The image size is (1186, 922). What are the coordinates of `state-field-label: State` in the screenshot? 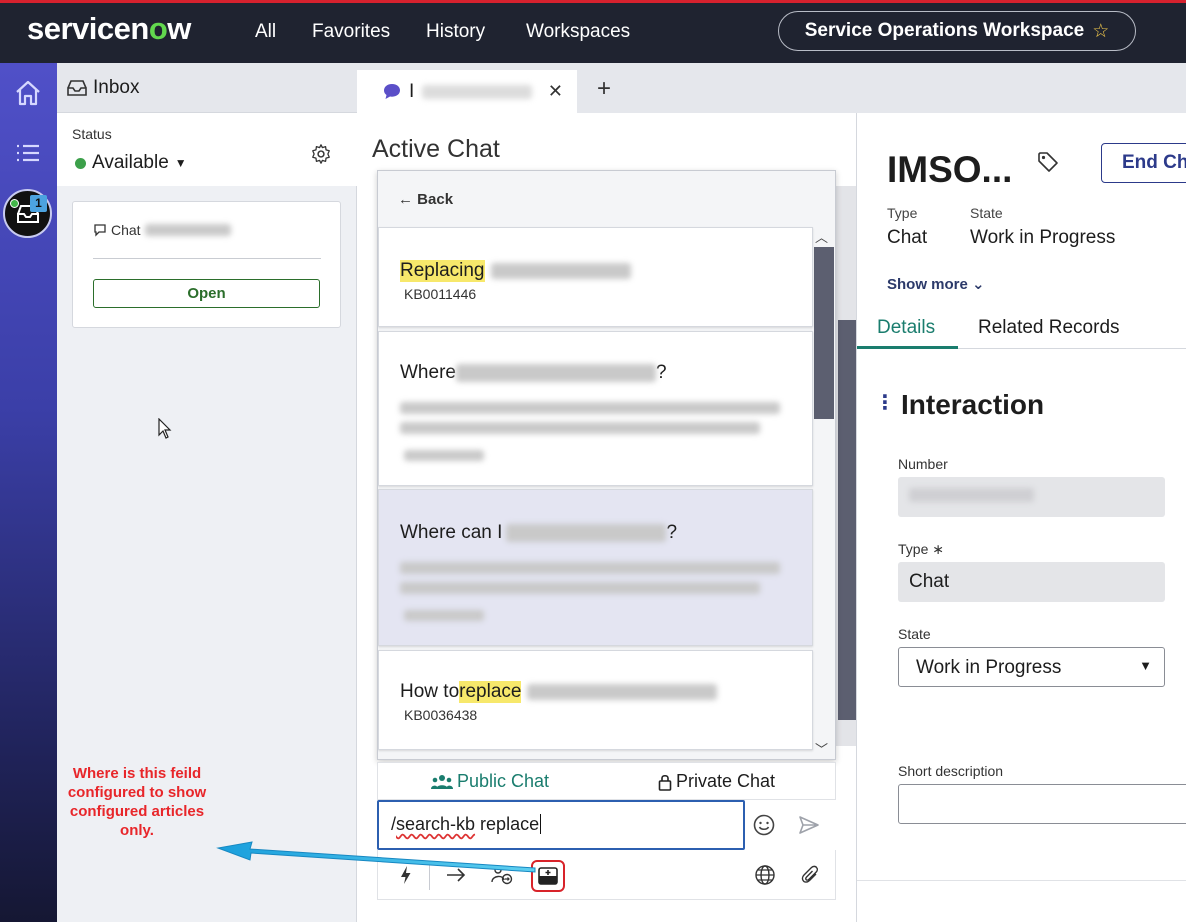 It's located at (914, 634).